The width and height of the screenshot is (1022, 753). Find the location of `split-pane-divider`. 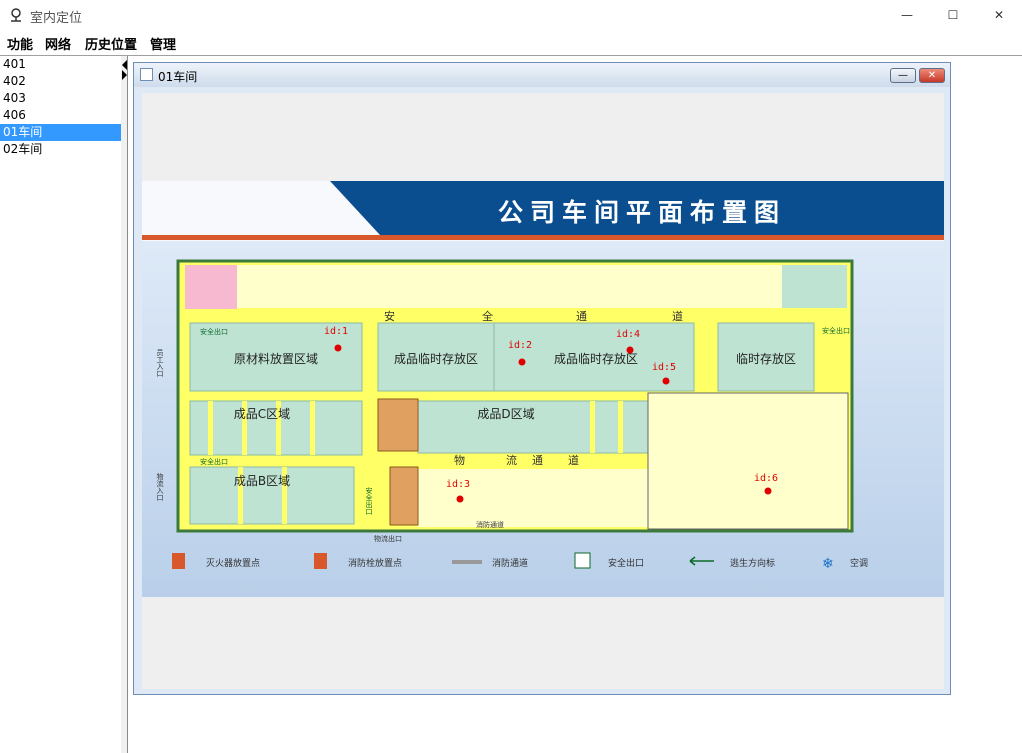

split-pane-divider is located at coordinates (124, 404).